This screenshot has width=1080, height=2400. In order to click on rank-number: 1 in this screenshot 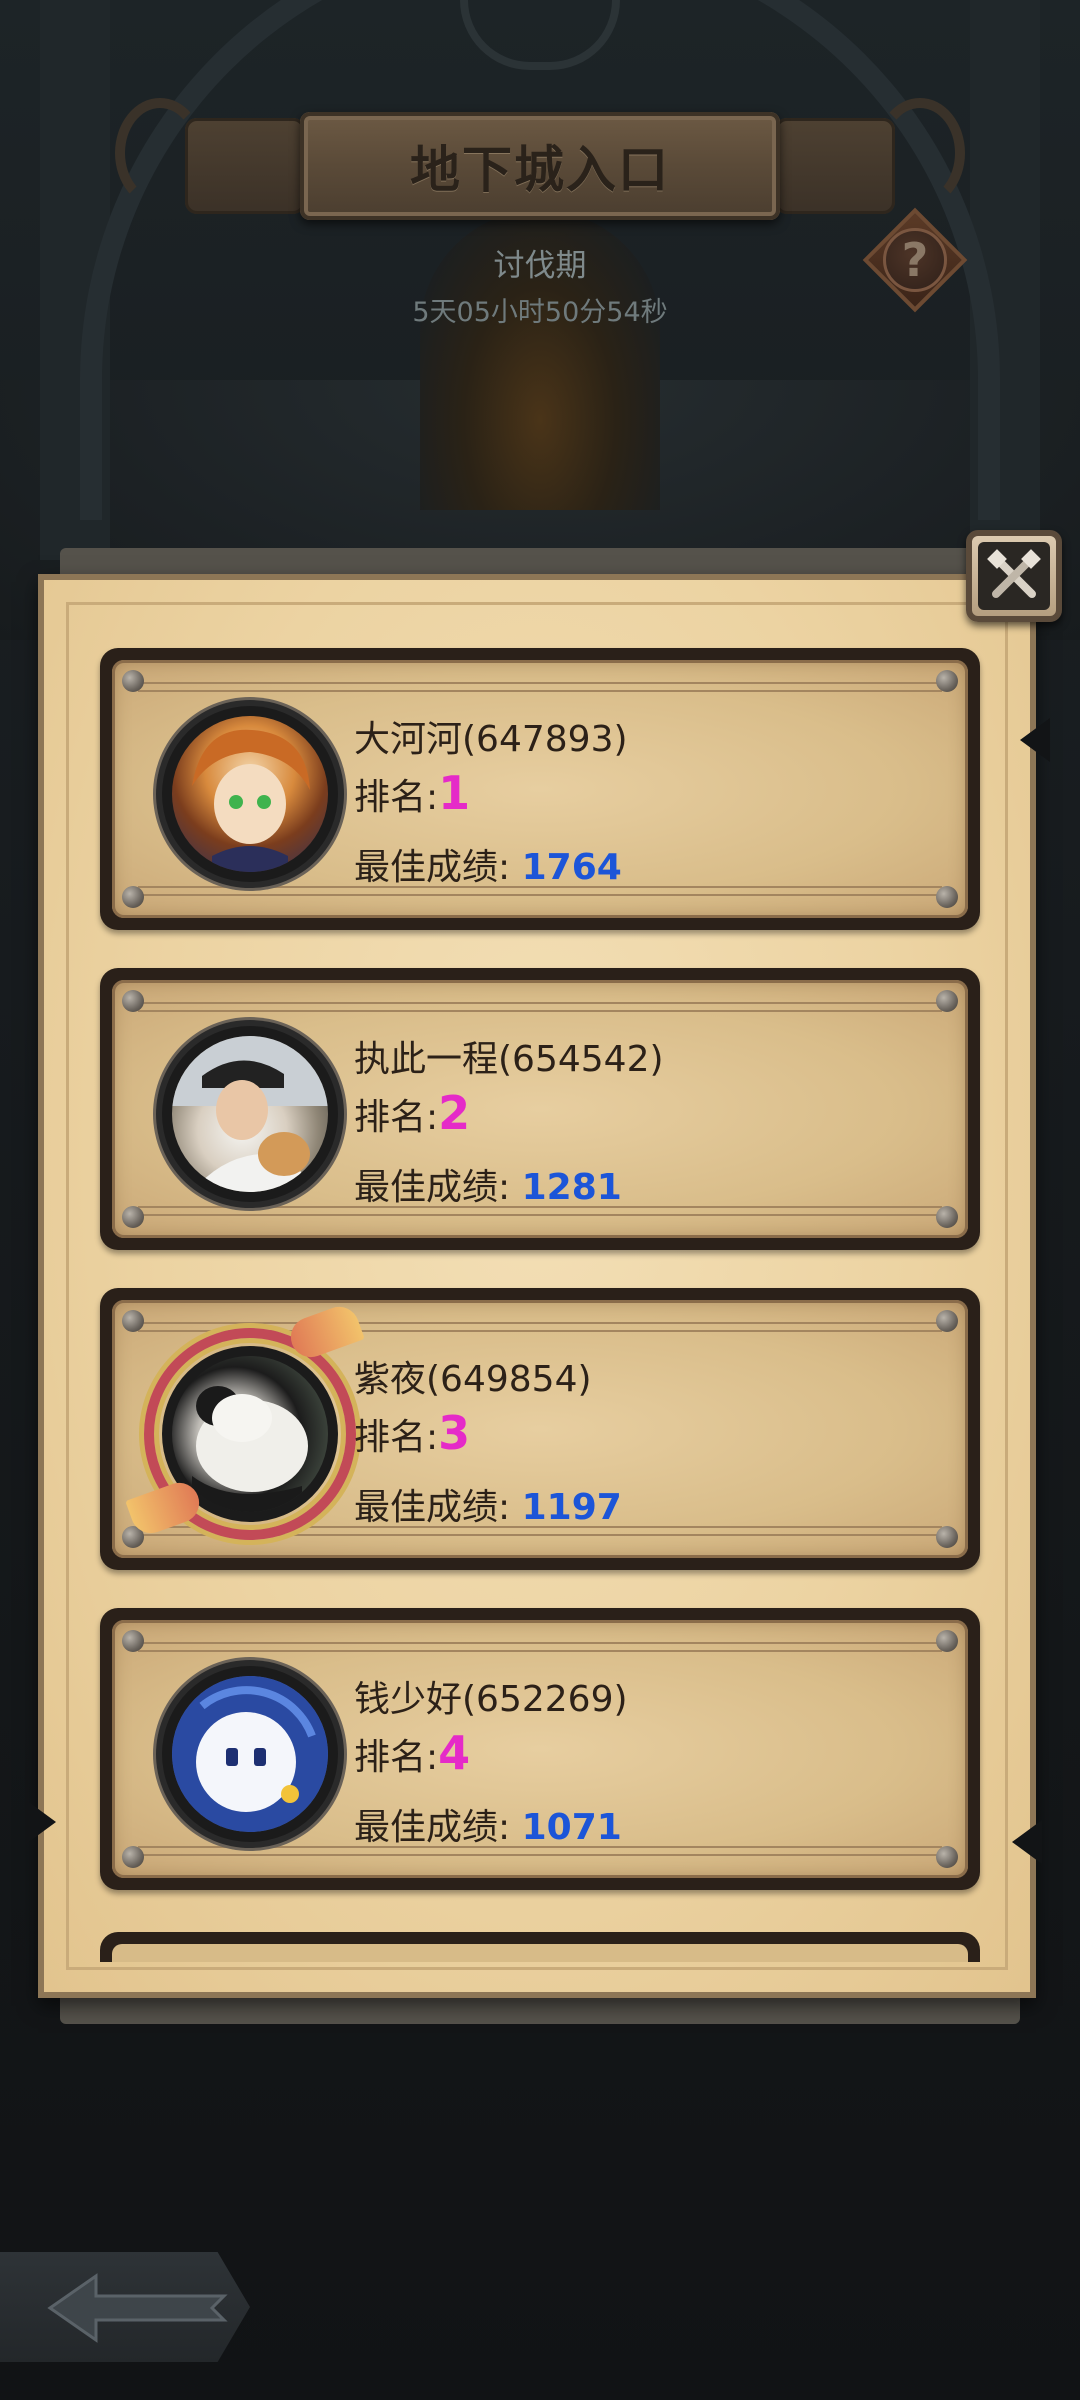, I will do `click(454, 793)`.